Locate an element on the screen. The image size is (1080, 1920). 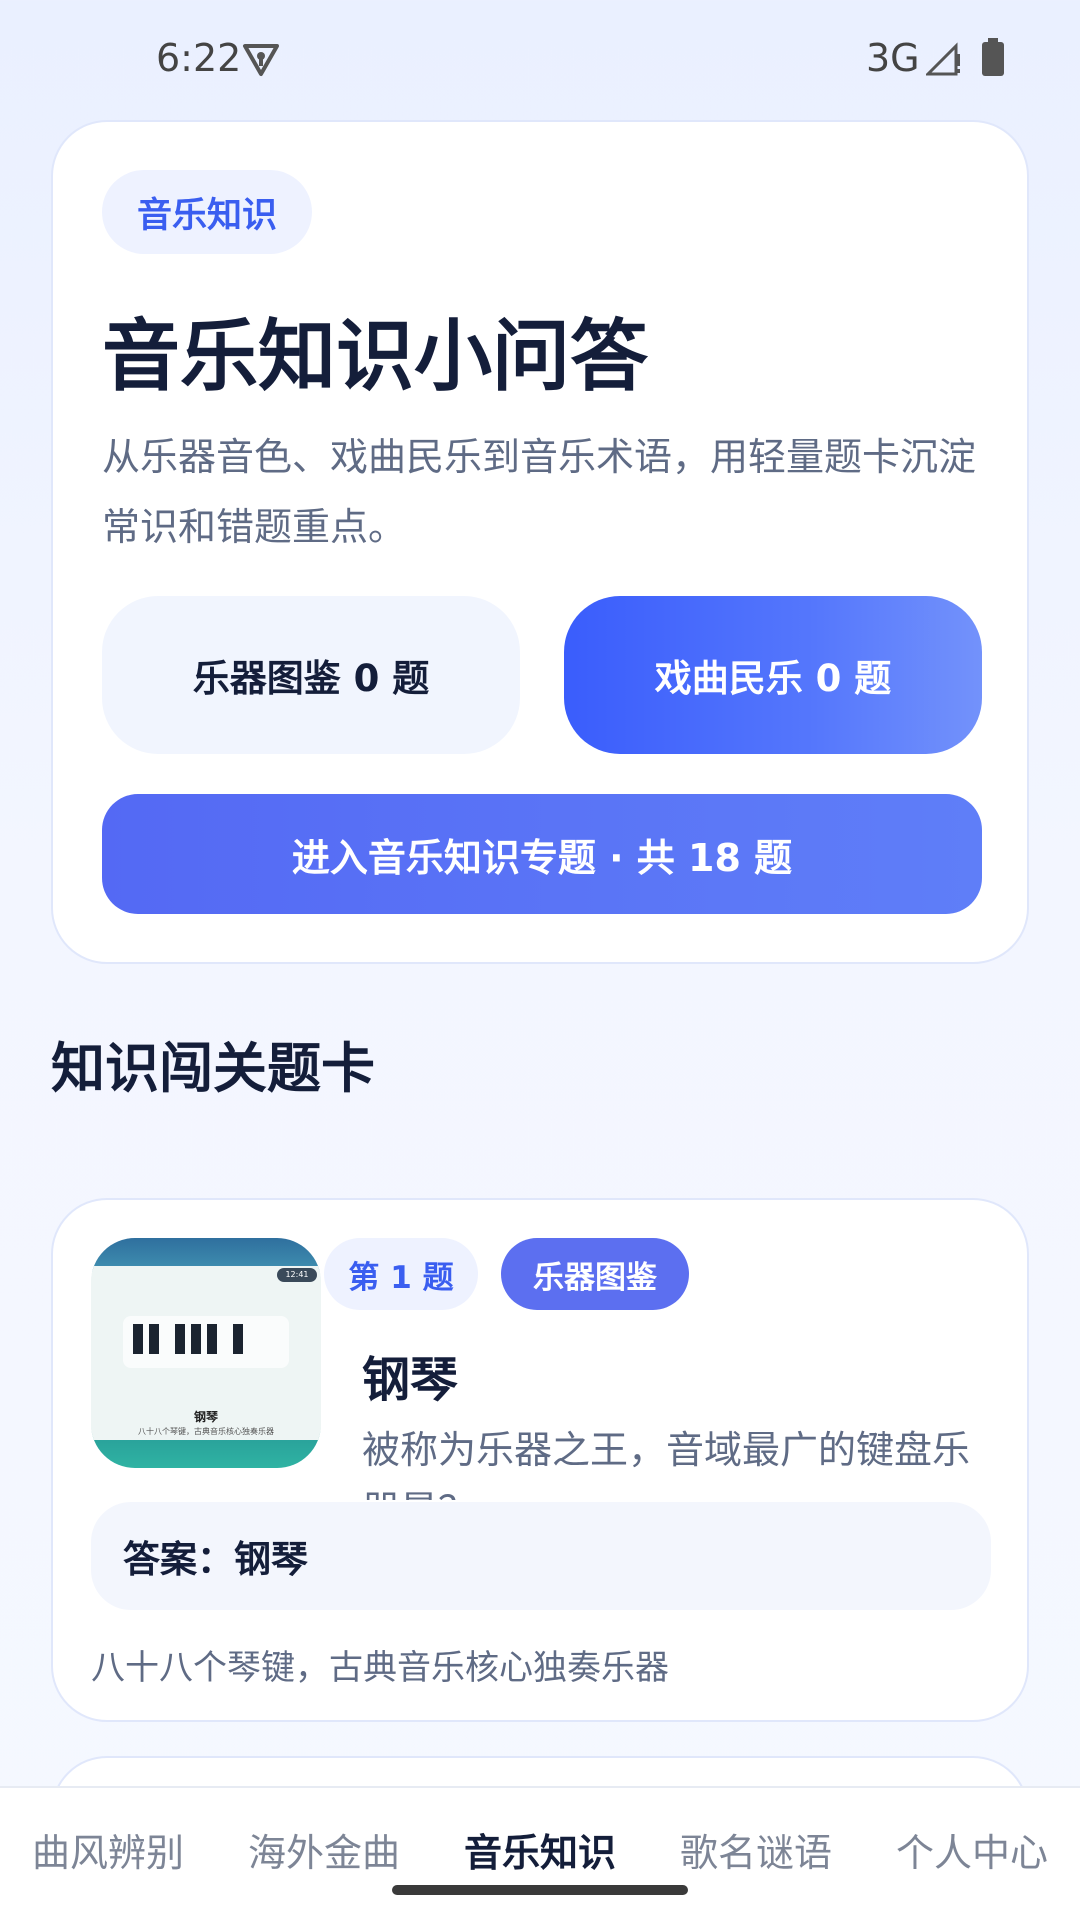
bottom-nav: 曲风辨别 海外金曲 音乐知识 歌名谜语 个人中心 is located at coordinates (540, 1853).